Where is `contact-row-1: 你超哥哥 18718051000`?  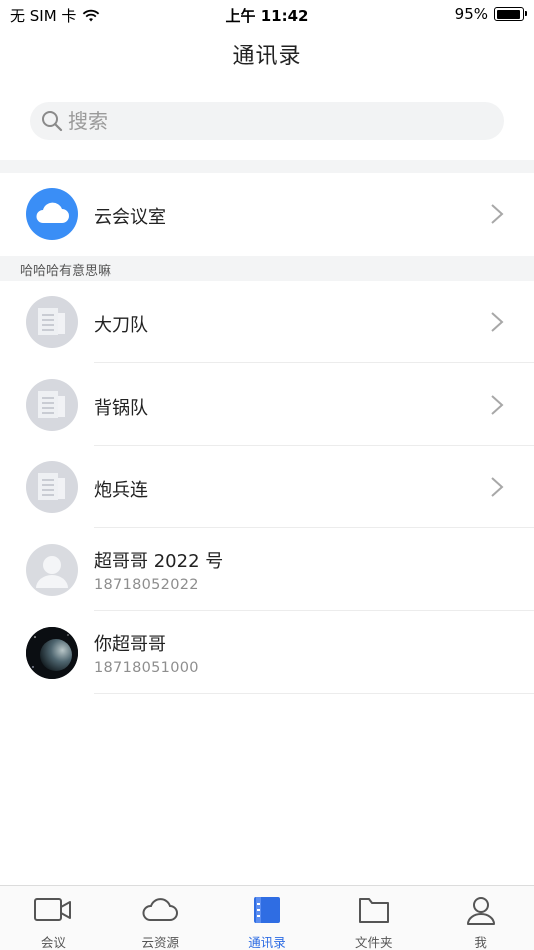
contact-row-1: 你超哥哥 18718051000 is located at coordinates (267, 653).